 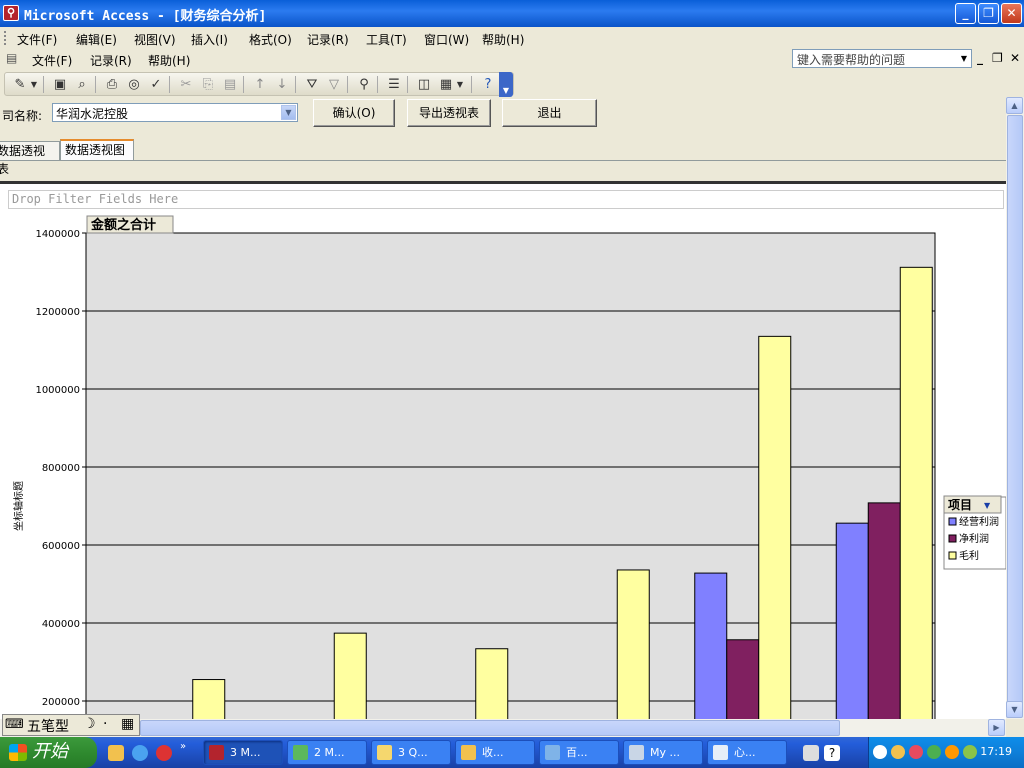 I want to click on file-search-icon: ⌕, so click(x=82, y=84).